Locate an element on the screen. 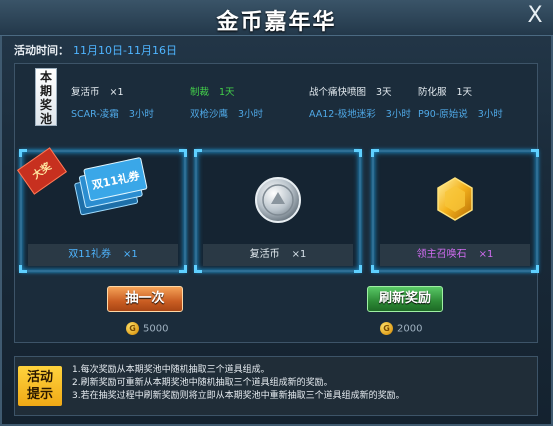 This screenshot has width=553, height=426. reward-name: 领主召唤石 is located at coordinates (441, 254).